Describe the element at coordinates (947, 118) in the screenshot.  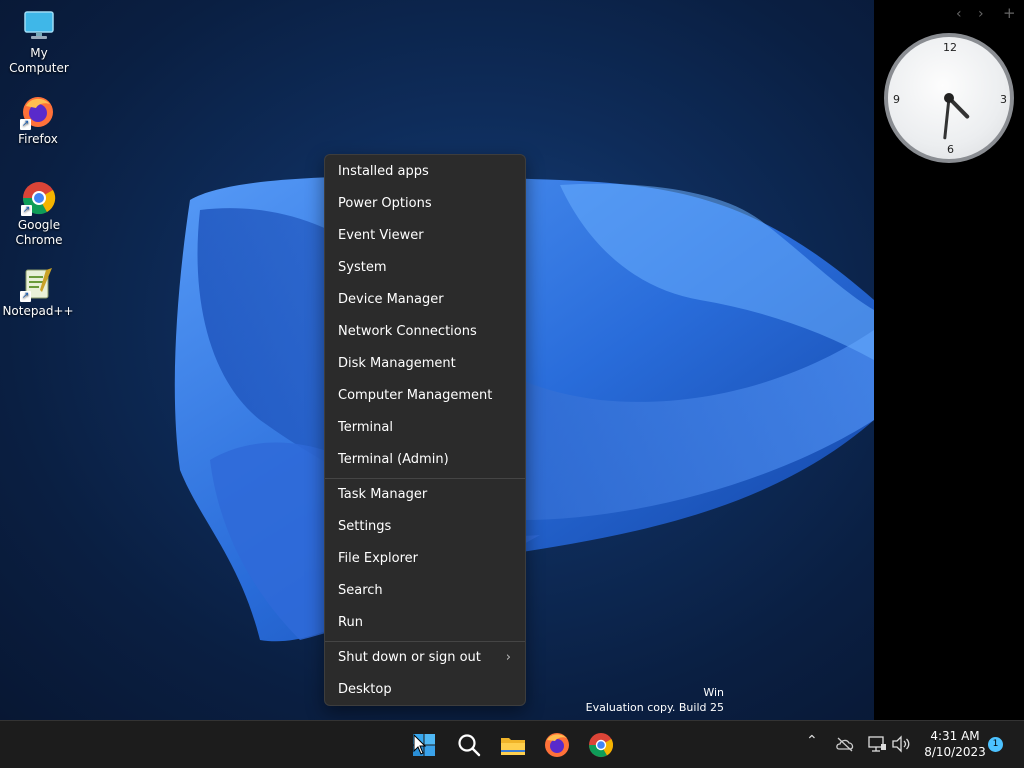
I see `clock-minute-hand` at that location.